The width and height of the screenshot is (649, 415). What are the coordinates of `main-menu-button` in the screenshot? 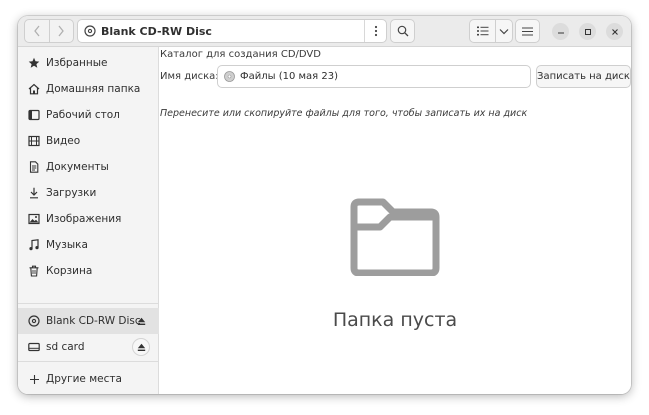 It's located at (527, 31).